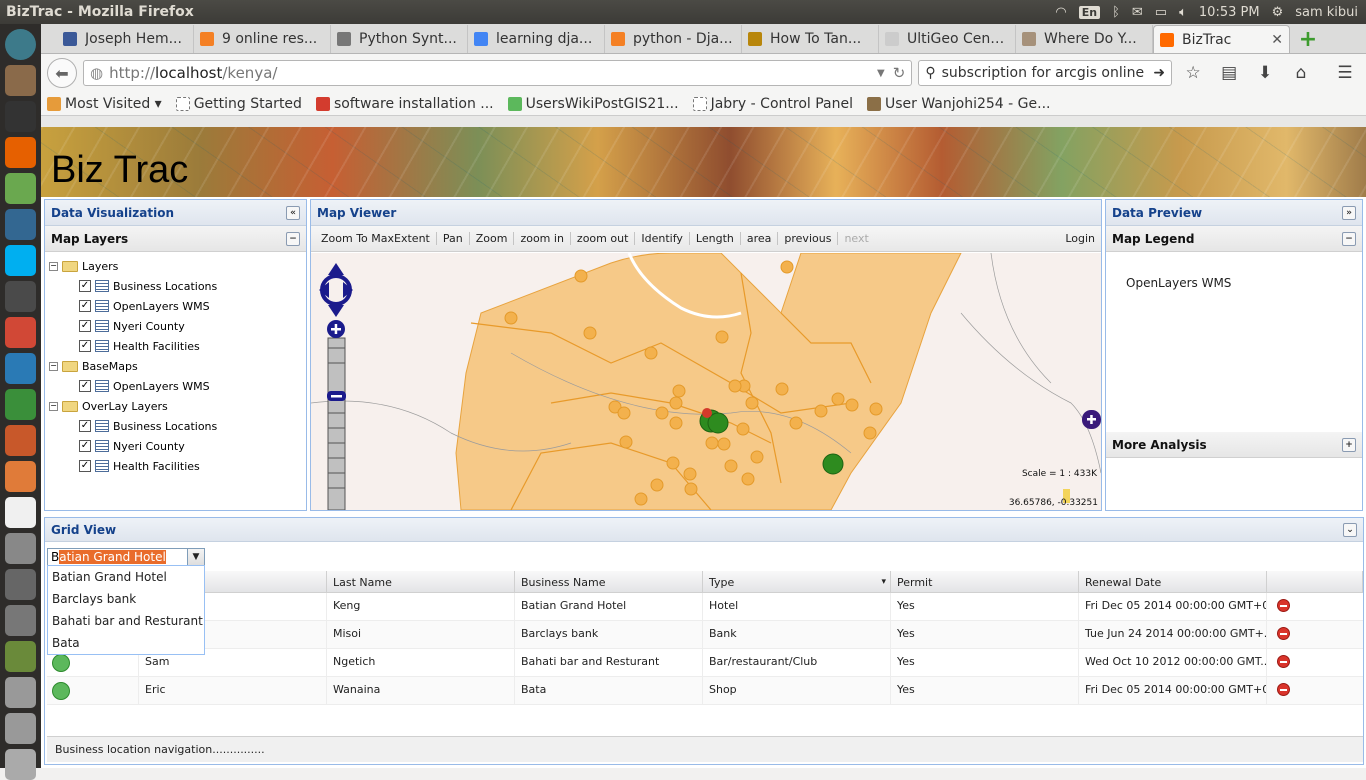 This screenshot has width=1366, height=780. What do you see at coordinates (20, 332) in the screenshot?
I see `gmail-icon` at bounding box center [20, 332].